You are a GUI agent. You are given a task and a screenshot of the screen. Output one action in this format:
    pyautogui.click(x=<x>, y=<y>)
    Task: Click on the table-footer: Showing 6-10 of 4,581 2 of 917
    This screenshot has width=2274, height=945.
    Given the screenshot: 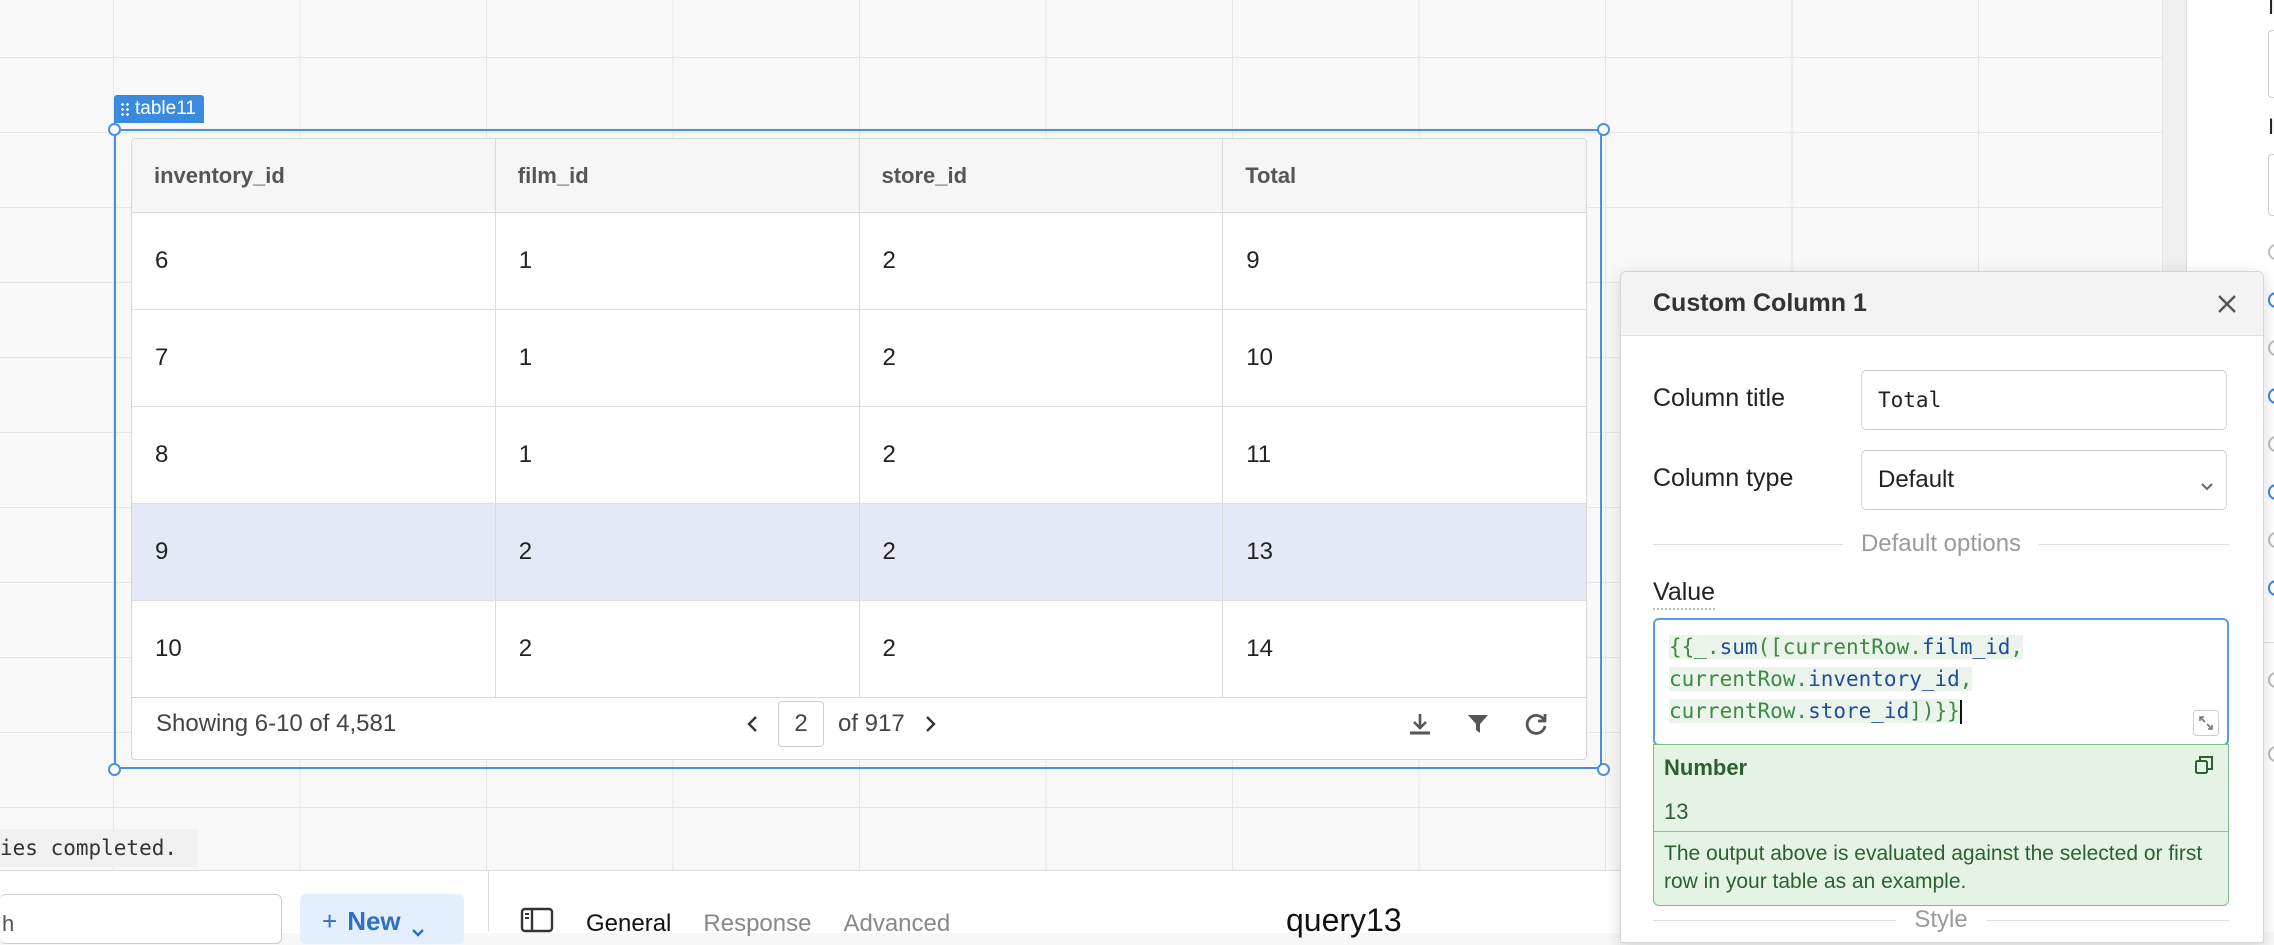 What is the action you would take?
    pyautogui.click(x=859, y=723)
    